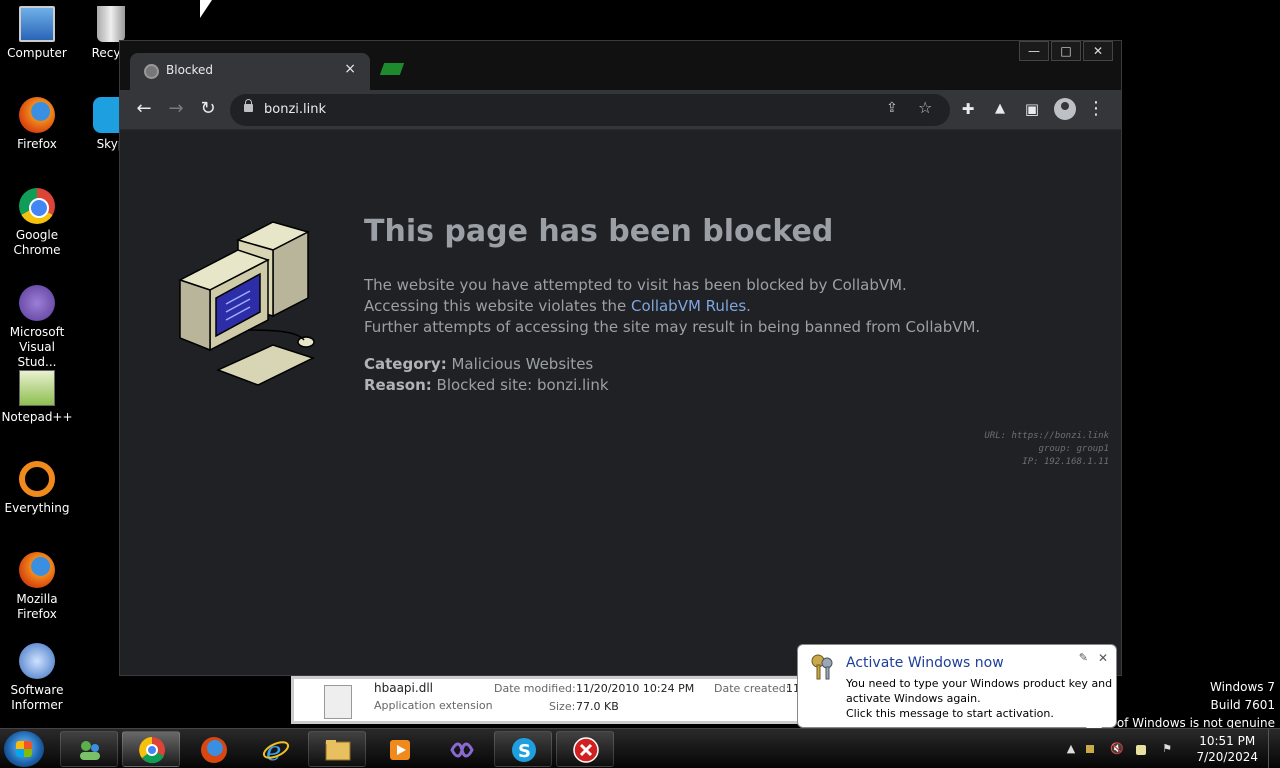 This screenshot has width=1280, height=768. Describe the element at coordinates (968, 110) in the screenshot. I see `extensions-icon: ✚` at that location.